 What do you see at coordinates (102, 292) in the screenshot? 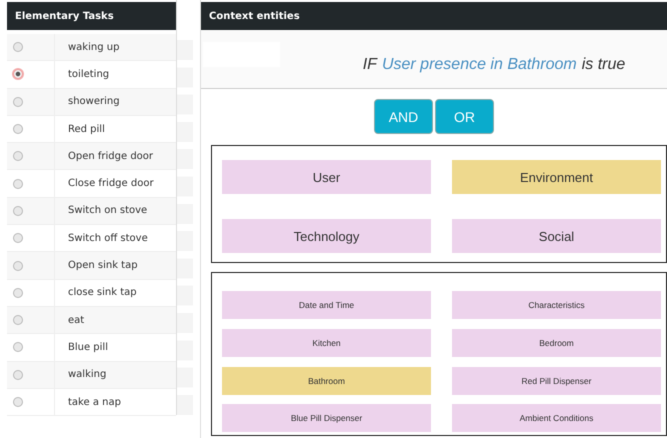
I see `task-label: close sink tap` at bounding box center [102, 292].